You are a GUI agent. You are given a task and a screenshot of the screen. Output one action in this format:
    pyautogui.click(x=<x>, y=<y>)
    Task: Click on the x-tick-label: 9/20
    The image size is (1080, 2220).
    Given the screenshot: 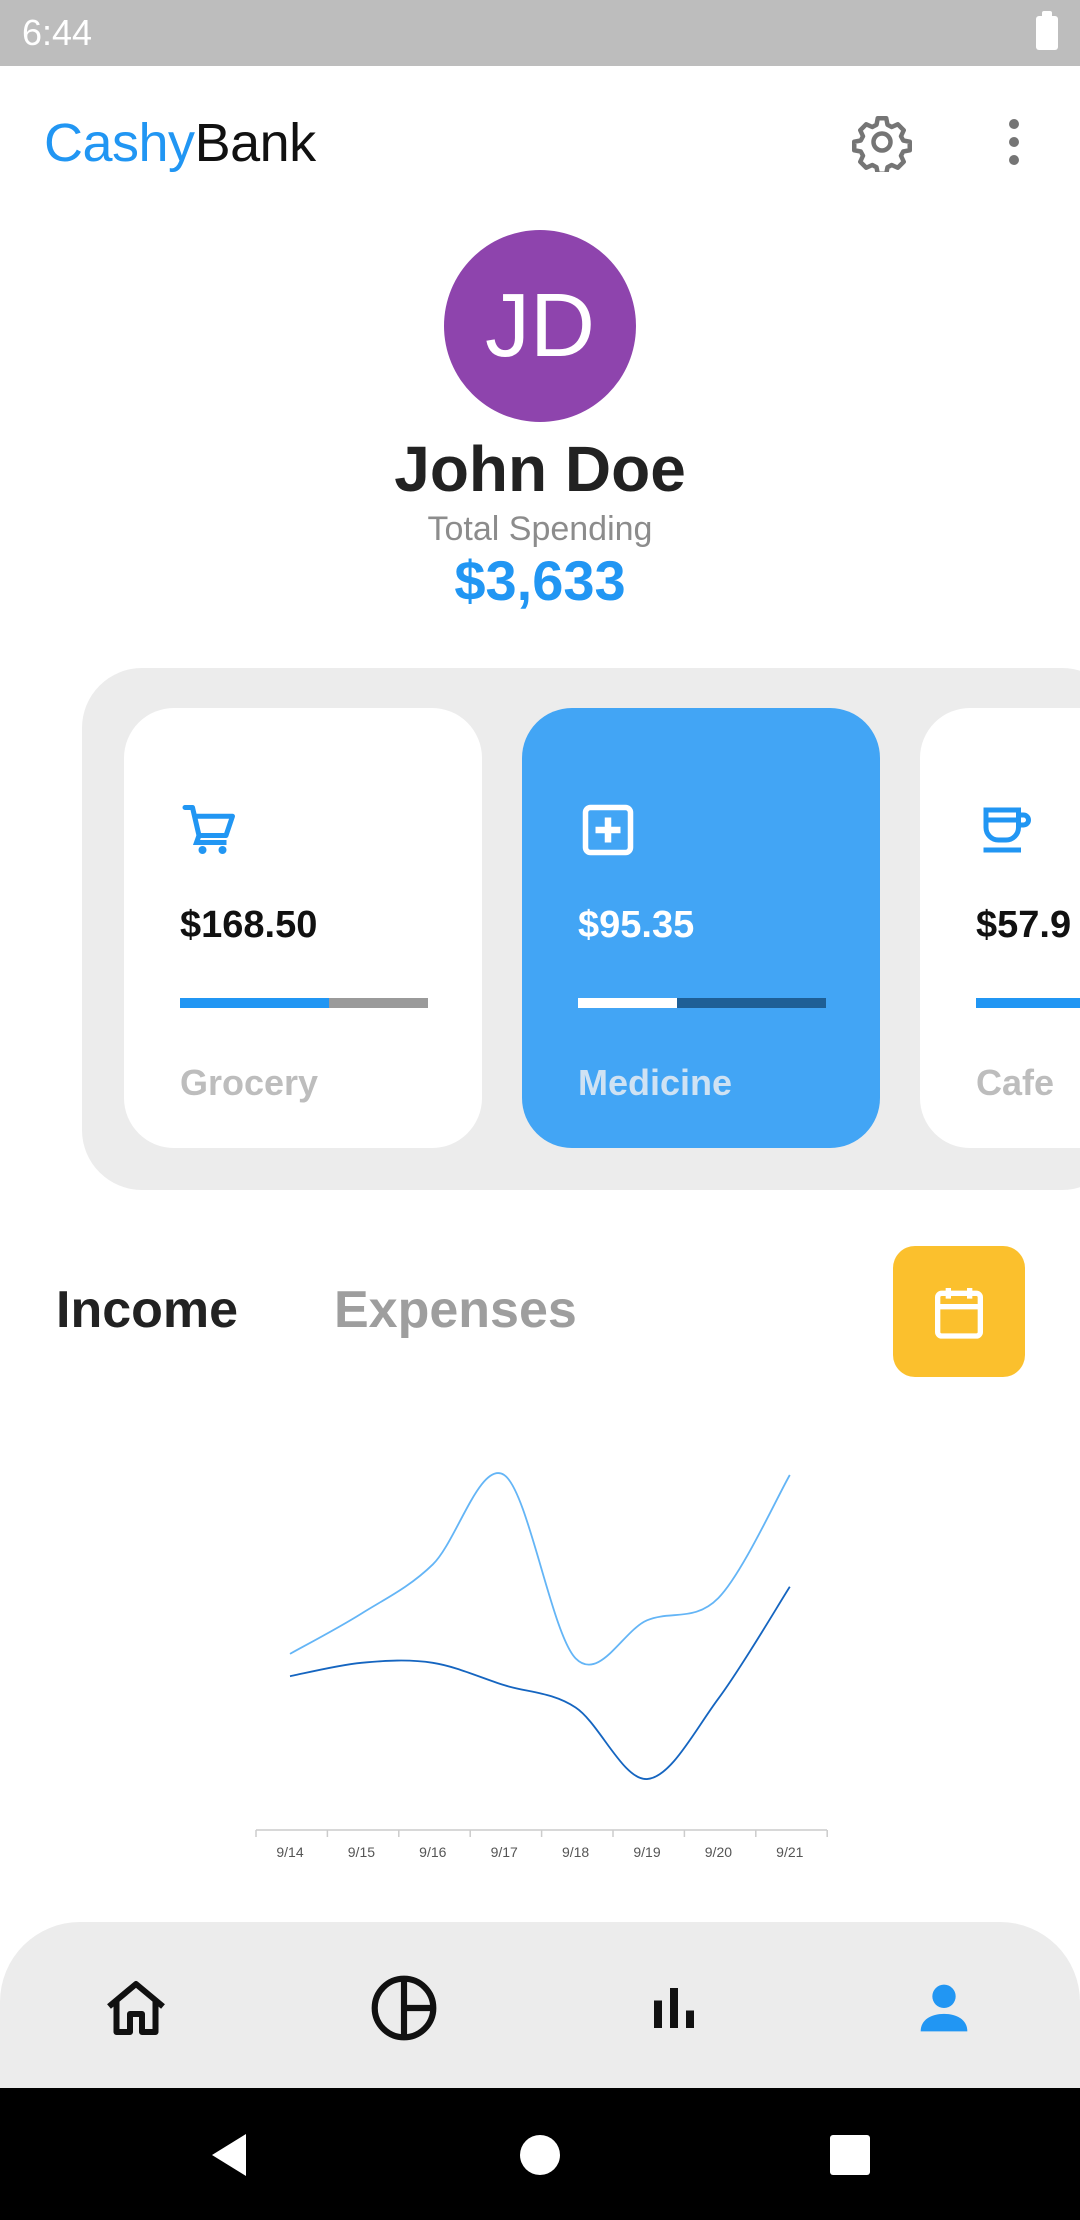 What is the action you would take?
    pyautogui.click(x=718, y=1852)
    